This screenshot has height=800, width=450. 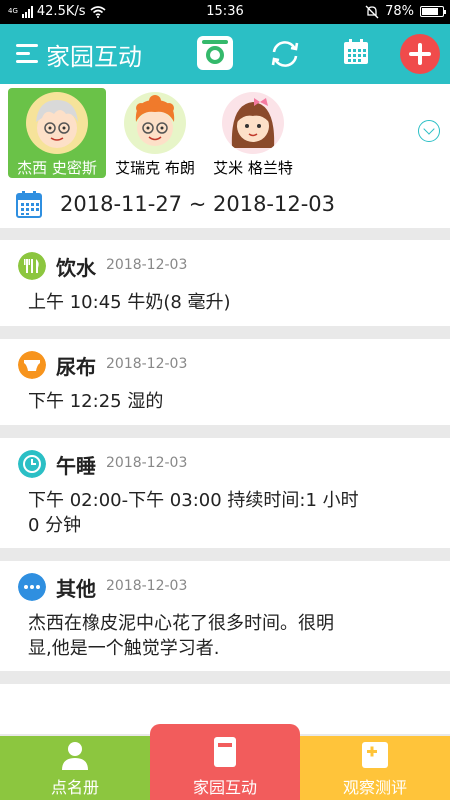 I want to click on record-title: 其他, so click(x=76, y=589).